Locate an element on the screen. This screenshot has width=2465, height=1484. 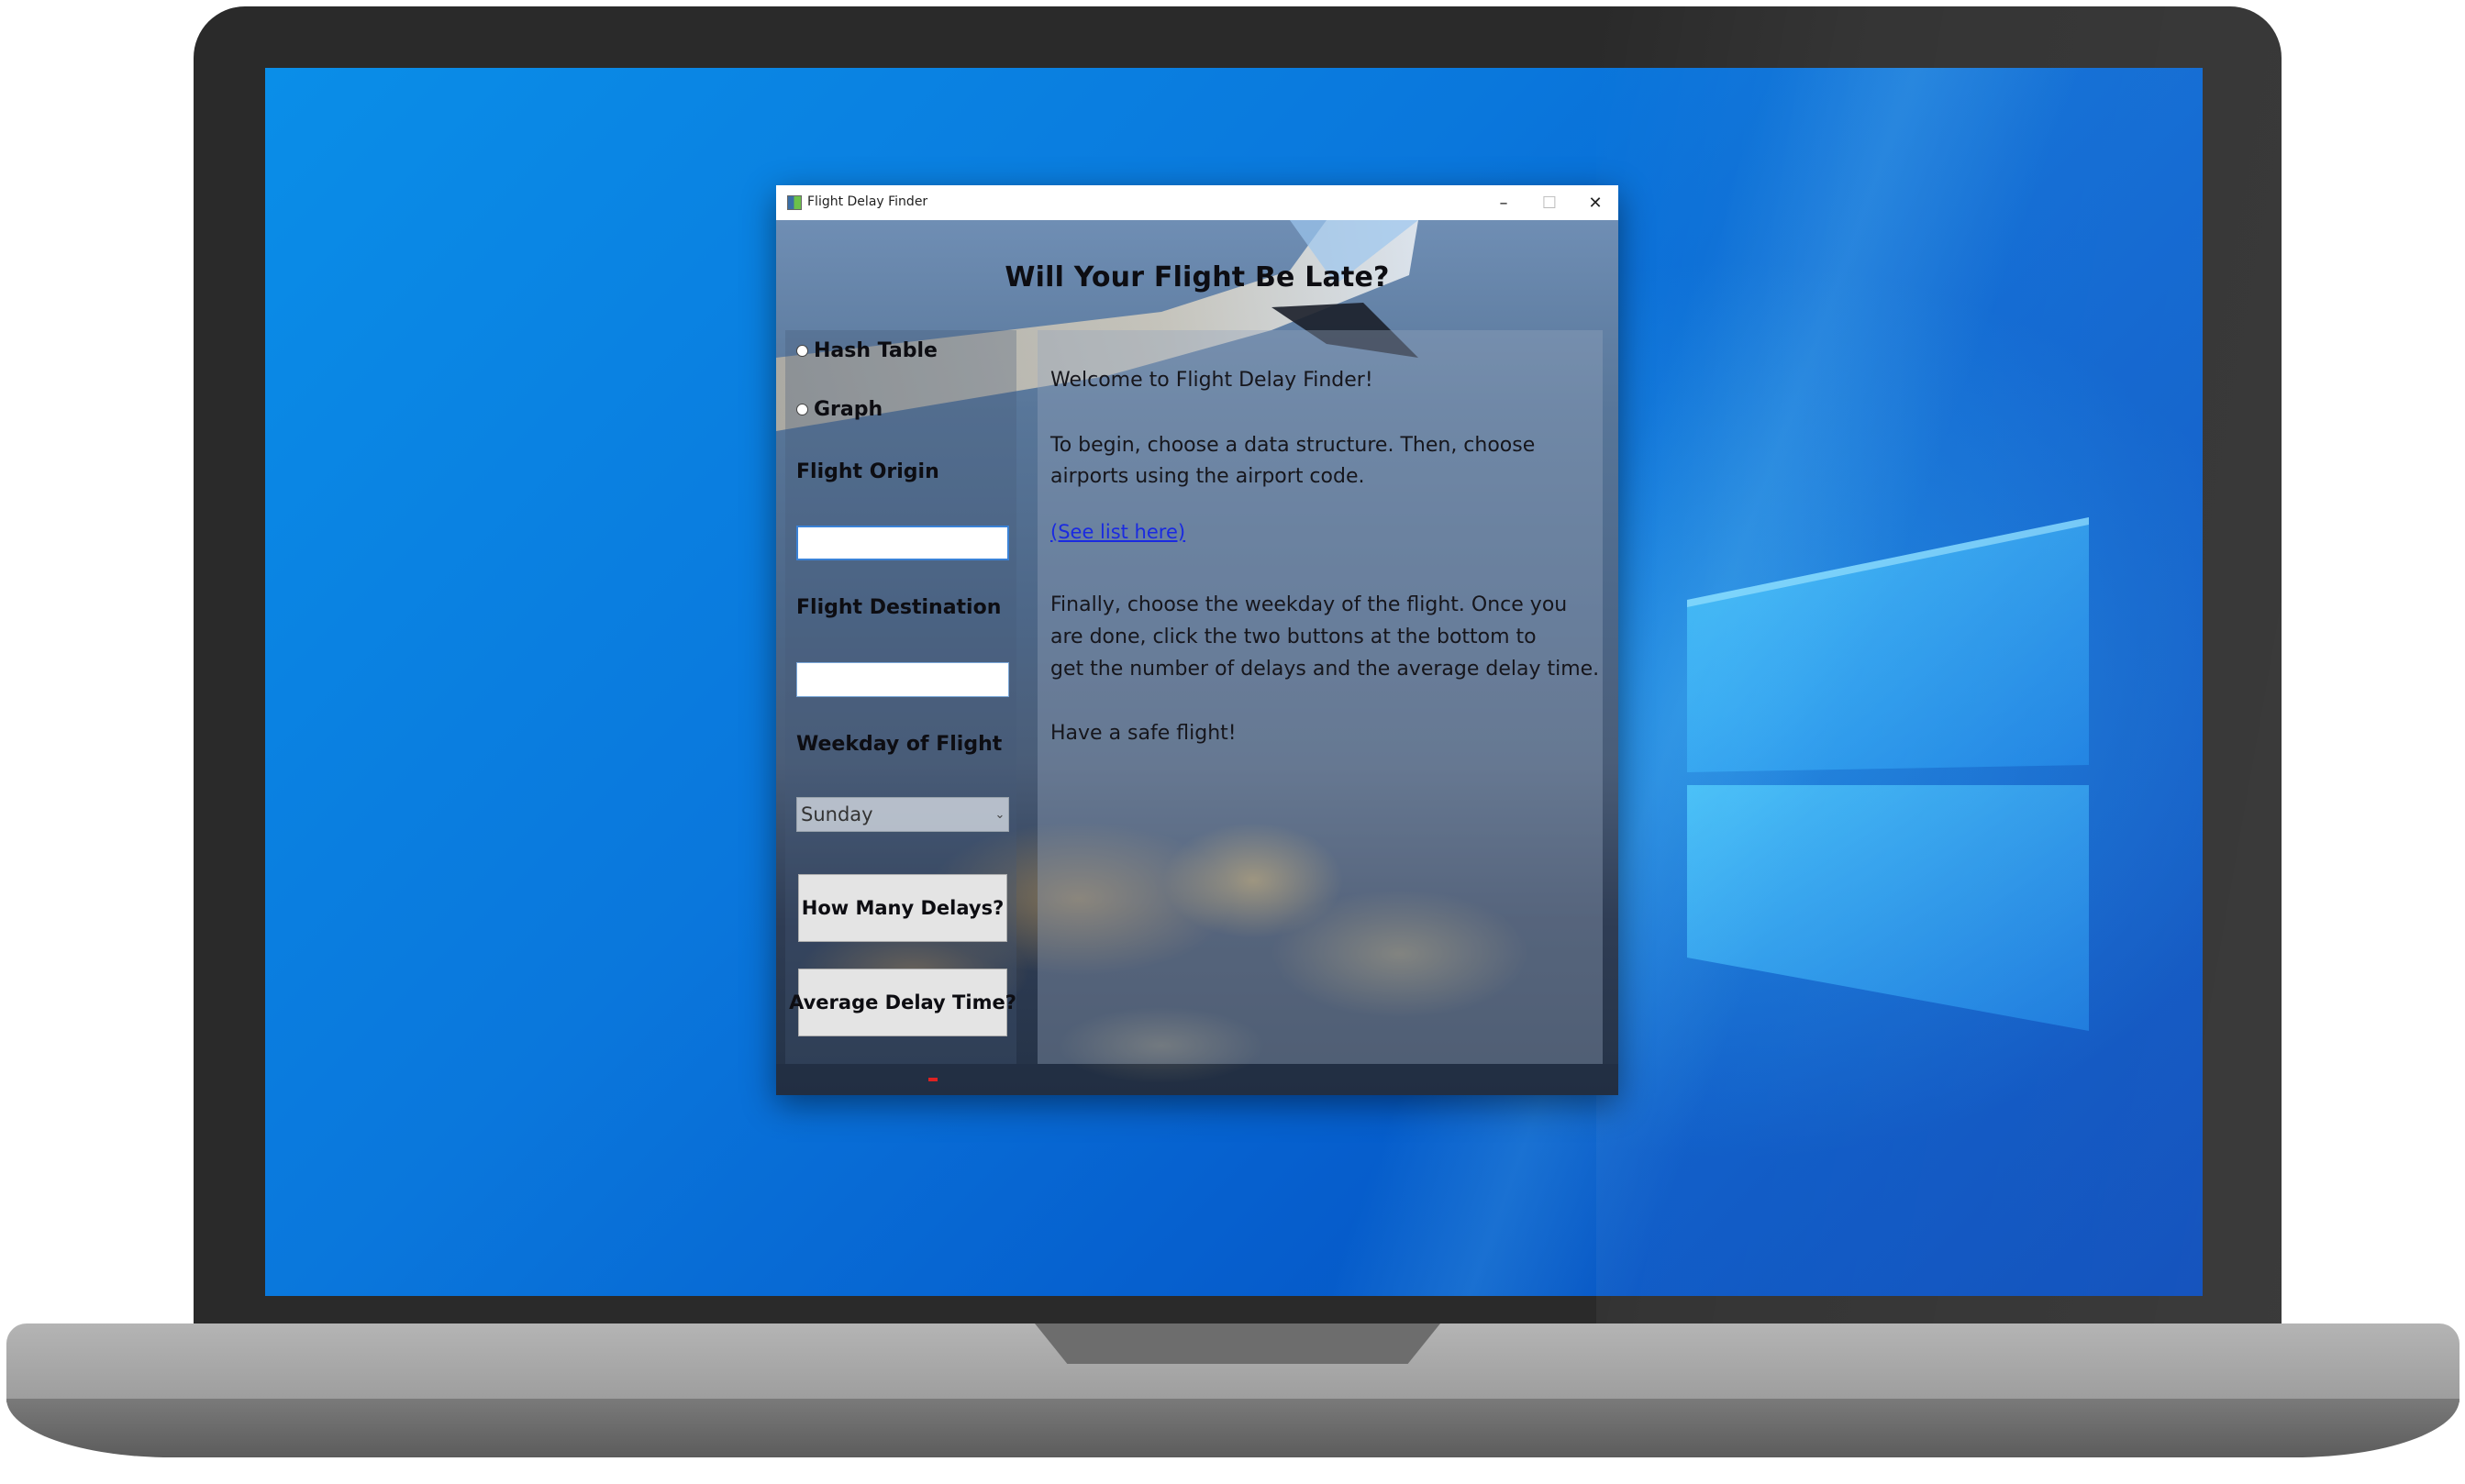
window-bottom-strip is located at coordinates (1197, 1079).